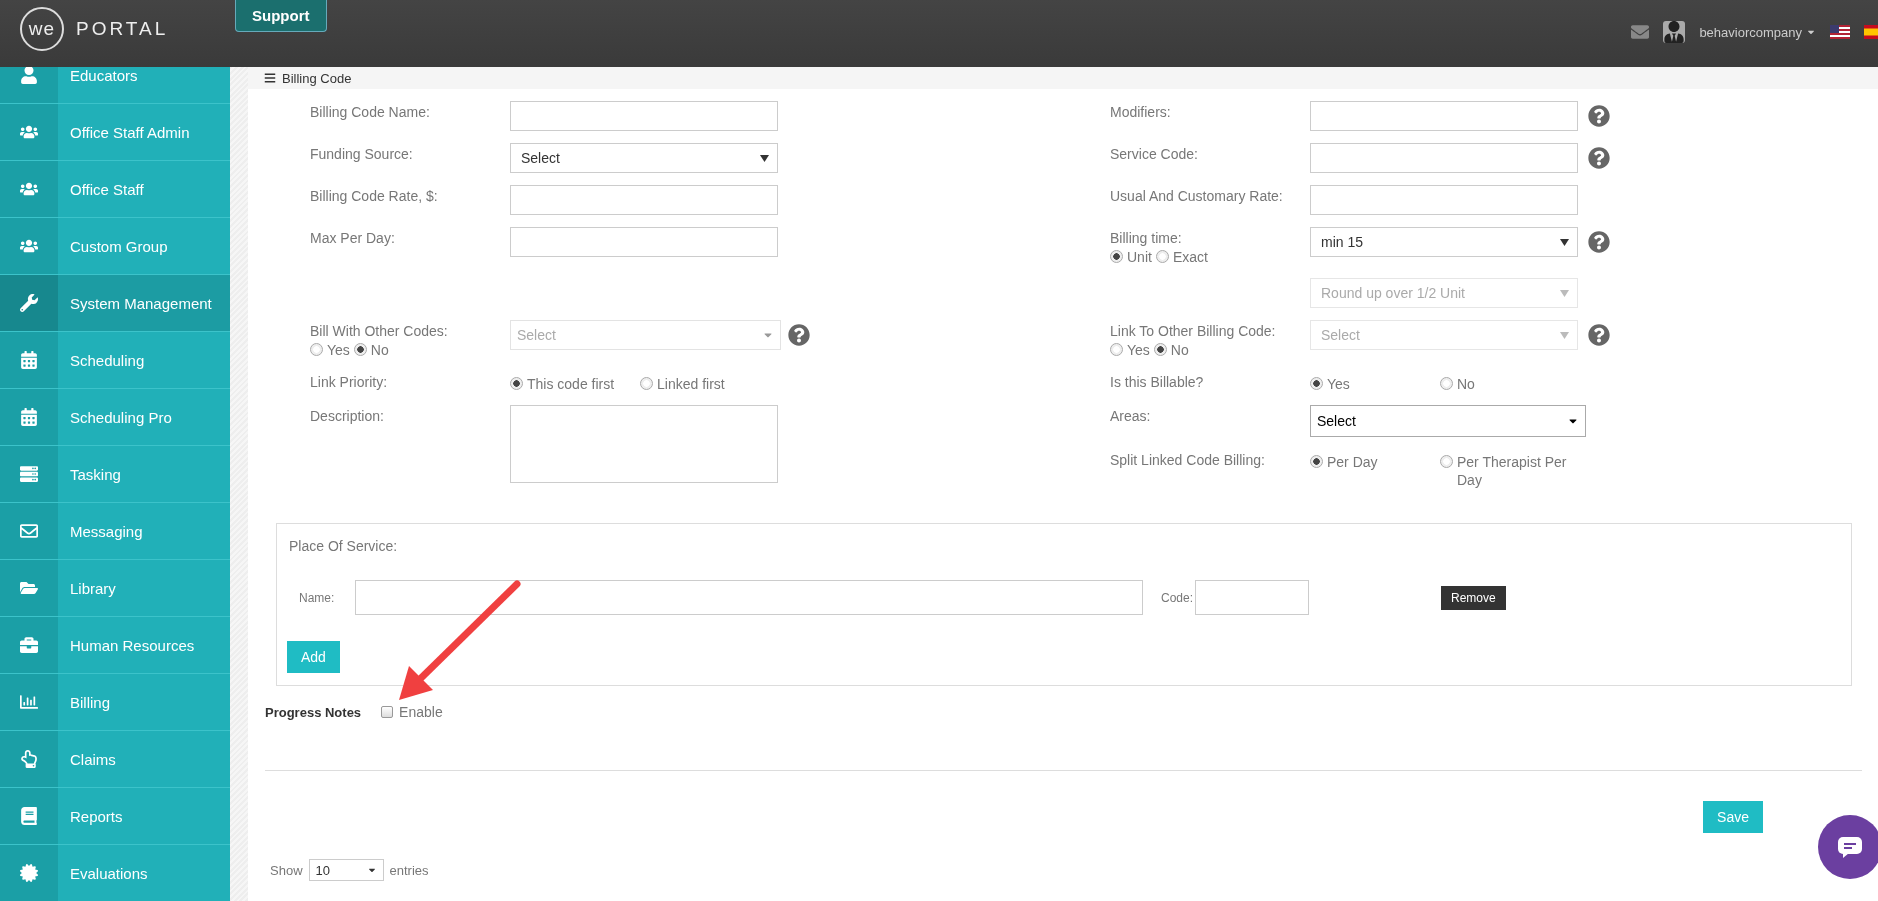 Image resolution: width=1878 pixels, height=901 pixels. Describe the element at coordinates (370, 112) in the screenshot. I see `field-label: Billing Code Name:` at that location.